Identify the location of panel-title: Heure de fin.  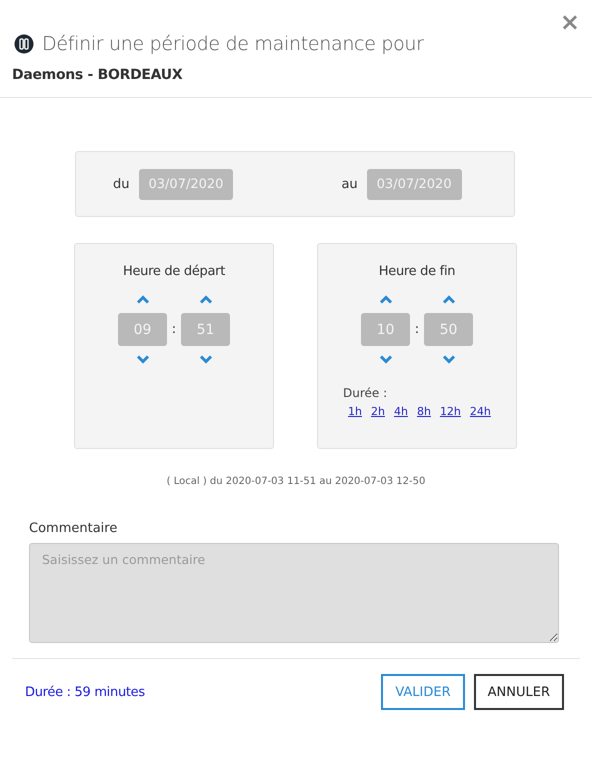
(417, 271).